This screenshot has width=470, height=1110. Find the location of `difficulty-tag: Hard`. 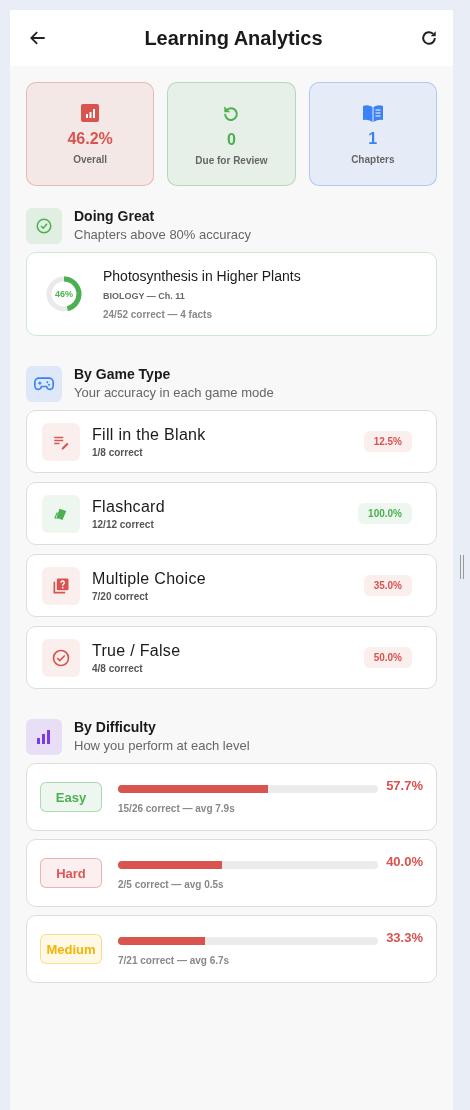

difficulty-tag: Hard is located at coordinates (71, 873).